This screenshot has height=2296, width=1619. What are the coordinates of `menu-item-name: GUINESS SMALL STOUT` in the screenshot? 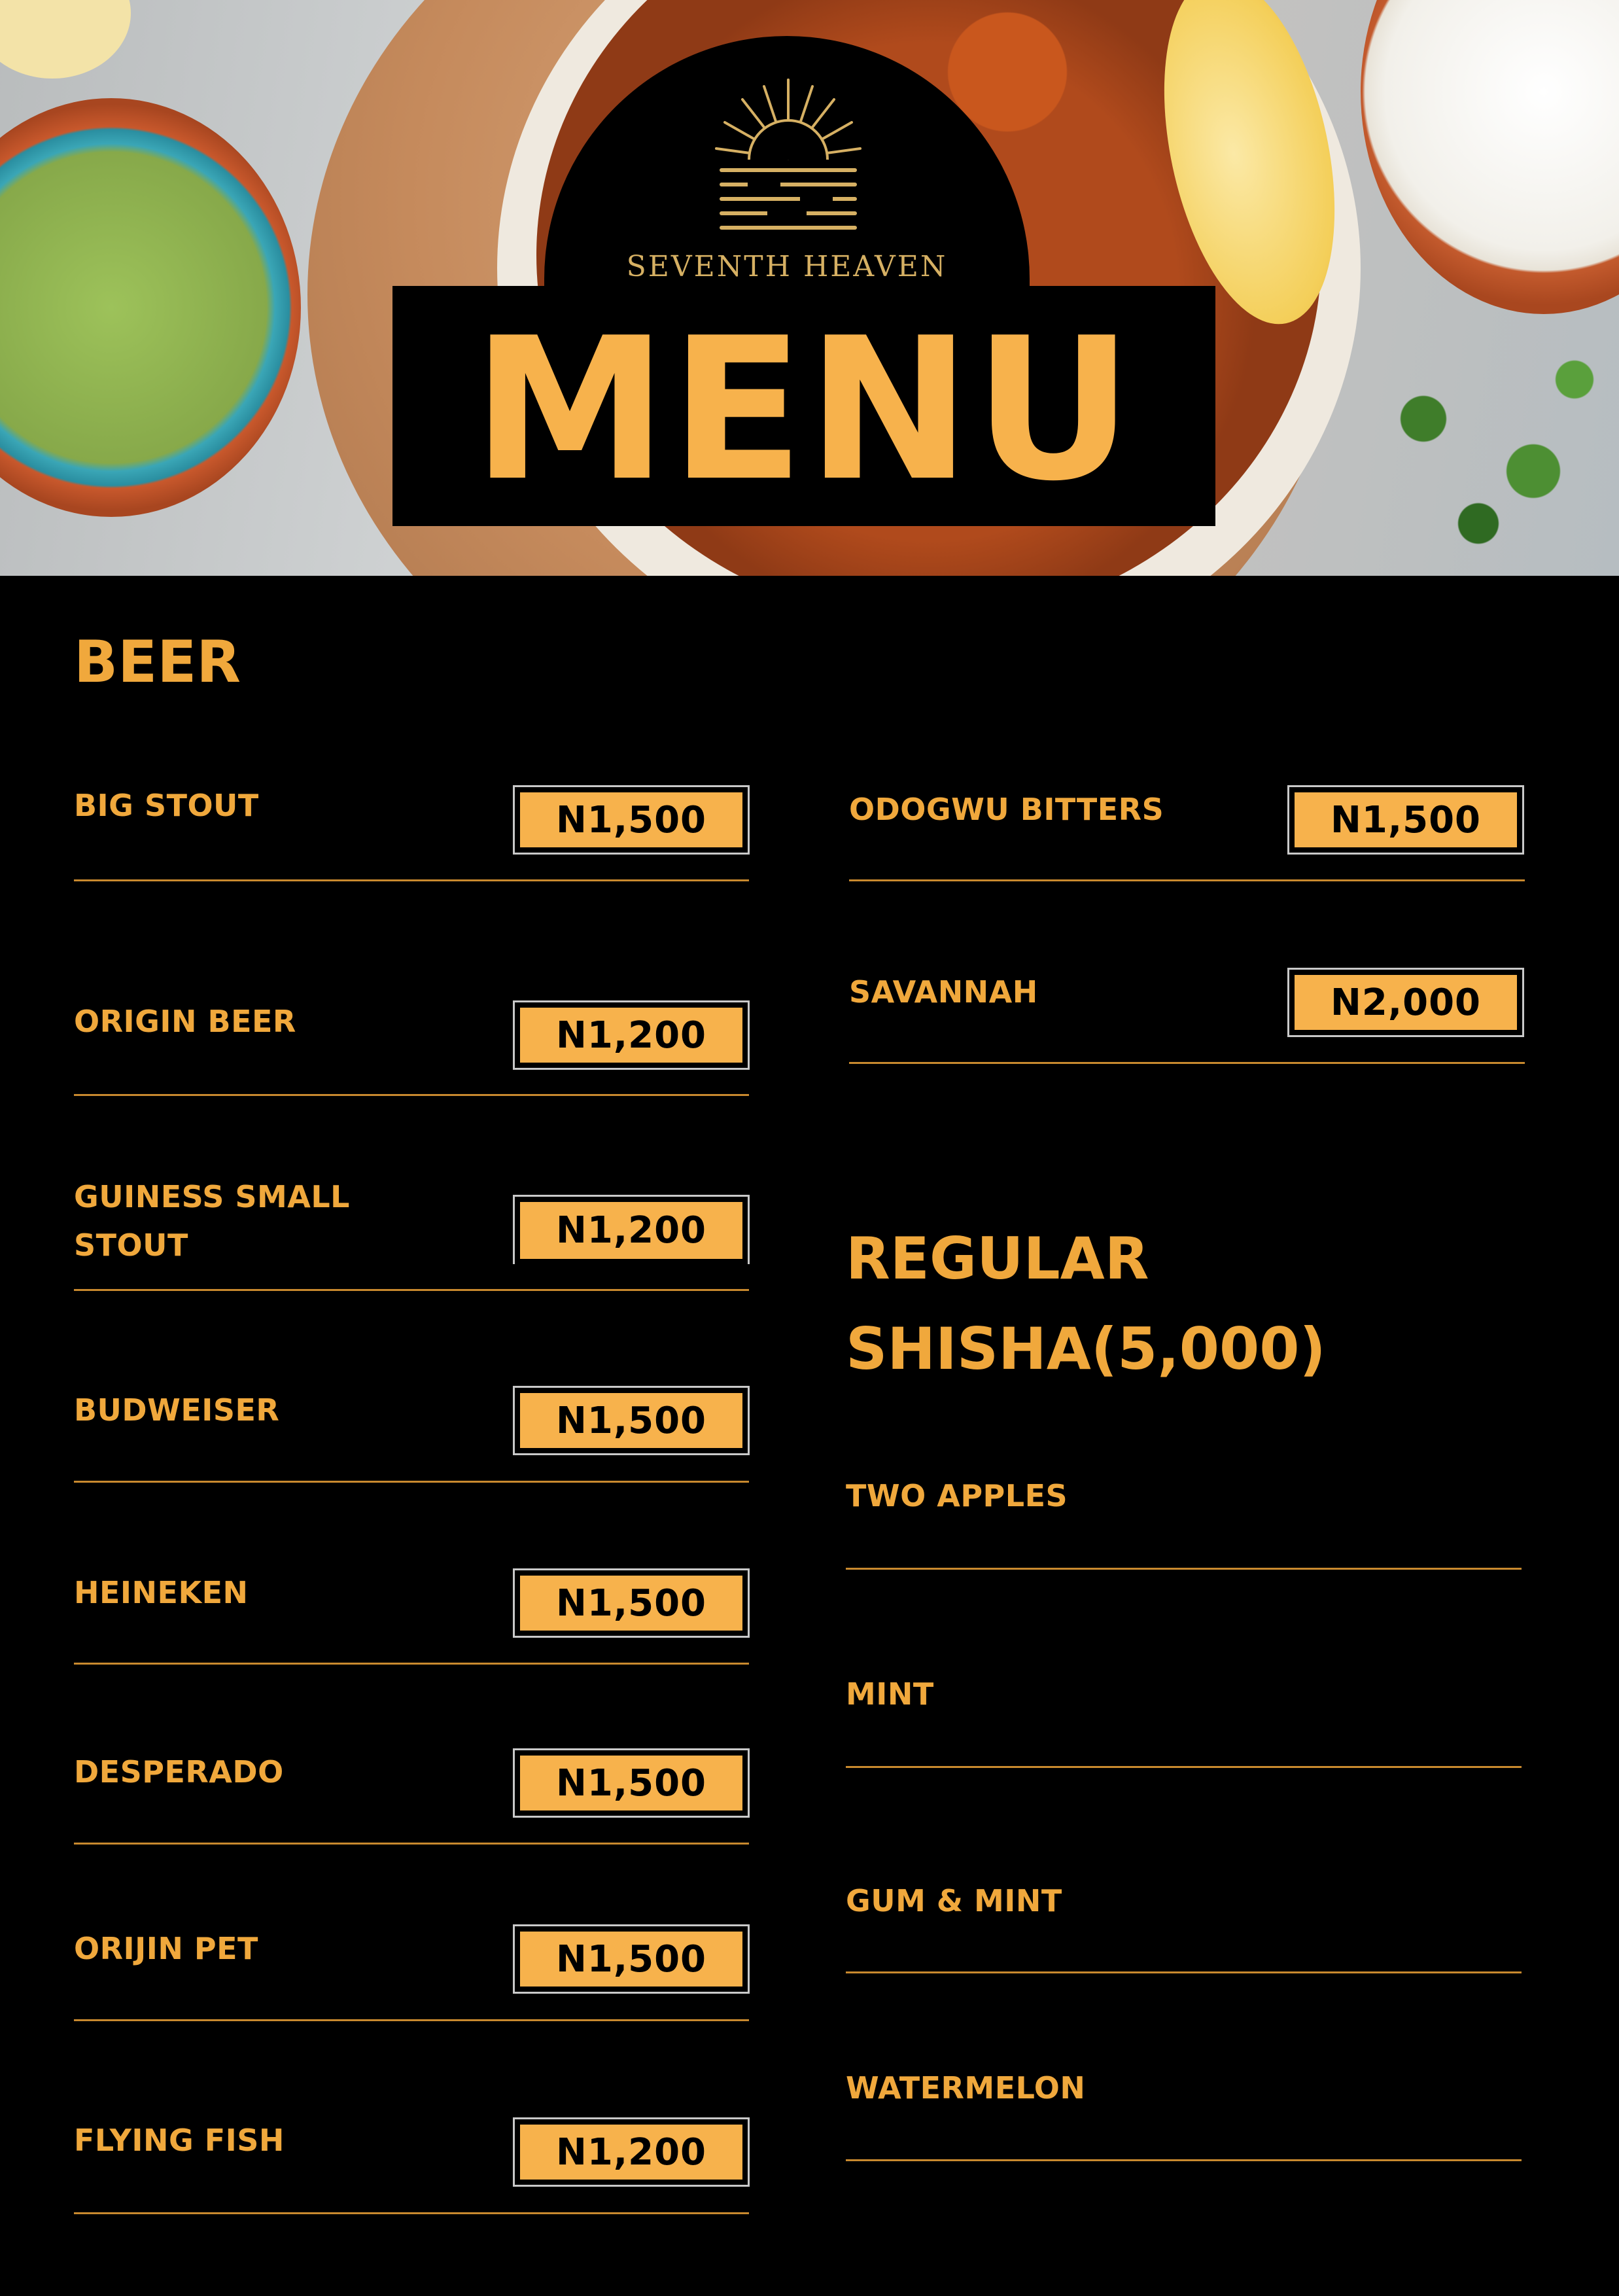 It's located at (212, 1221).